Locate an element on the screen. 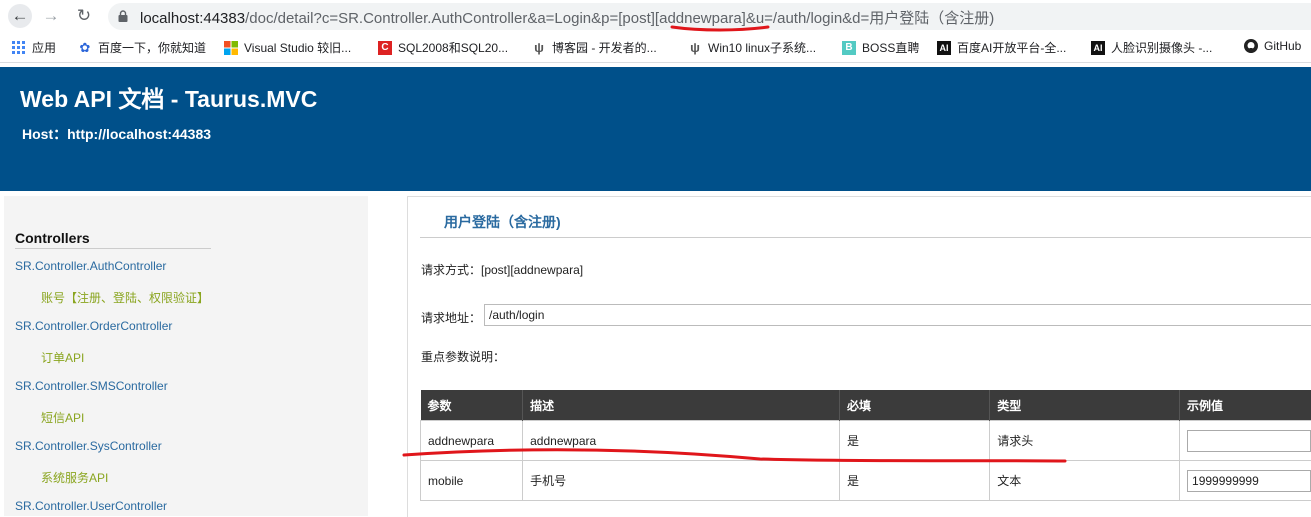  sidebar-title: Controllers is located at coordinates (52, 238).